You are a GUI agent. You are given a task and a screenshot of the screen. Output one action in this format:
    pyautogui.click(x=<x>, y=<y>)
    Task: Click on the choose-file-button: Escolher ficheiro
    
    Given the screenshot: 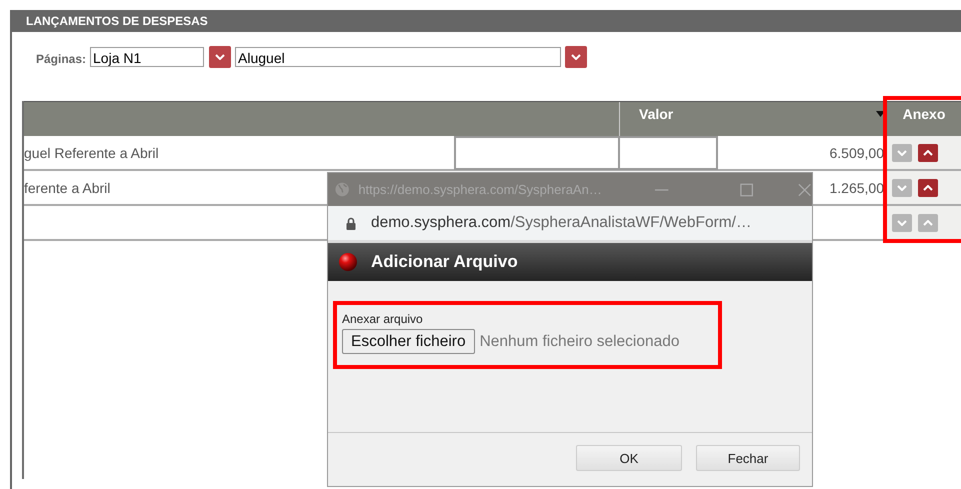 What is the action you would take?
    pyautogui.click(x=408, y=341)
    